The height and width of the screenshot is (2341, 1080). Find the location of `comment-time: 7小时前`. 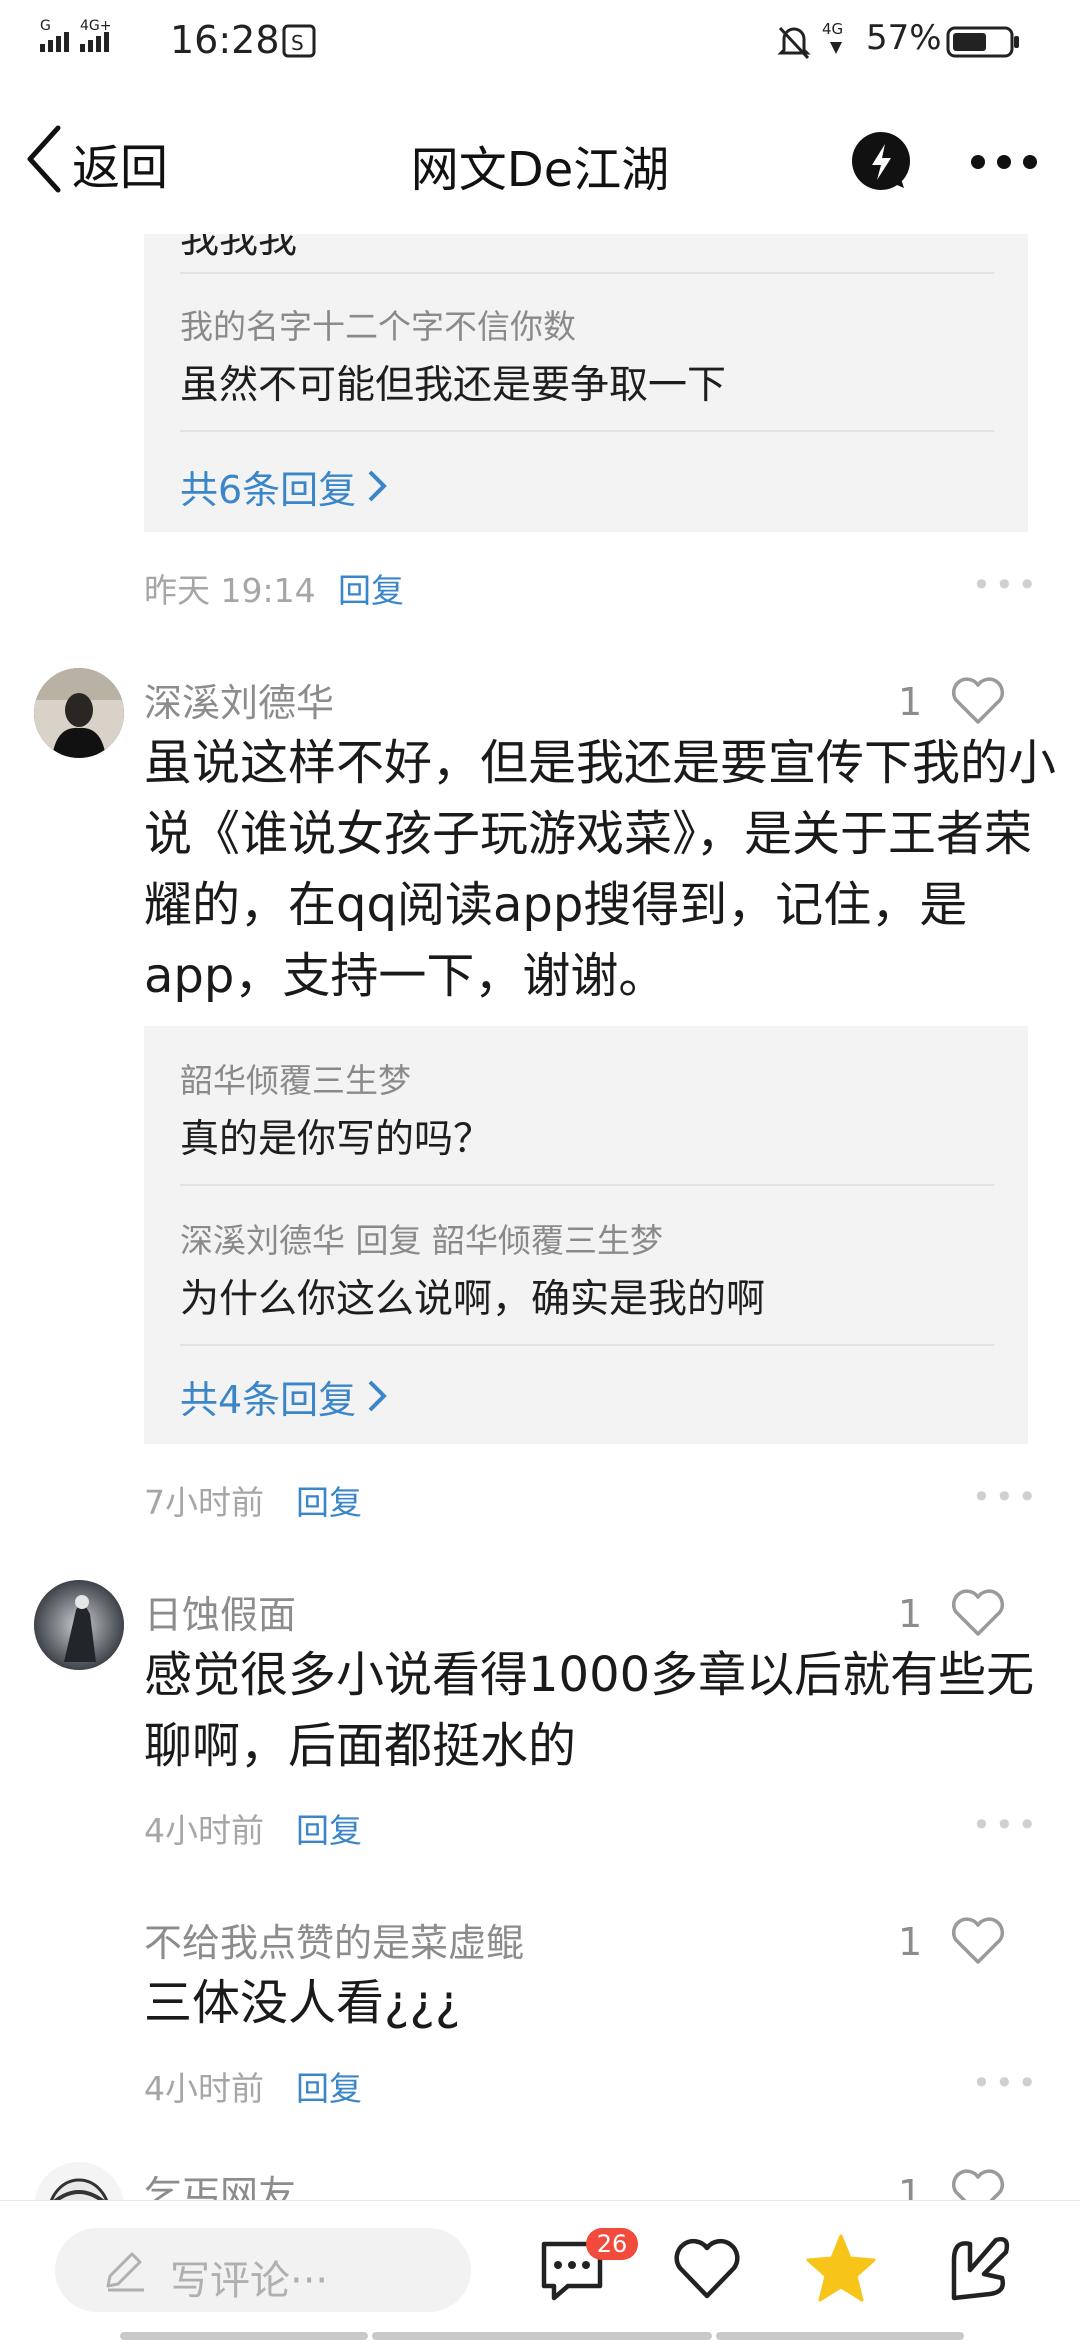

comment-time: 7小时前 is located at coordinates (204, 1502).